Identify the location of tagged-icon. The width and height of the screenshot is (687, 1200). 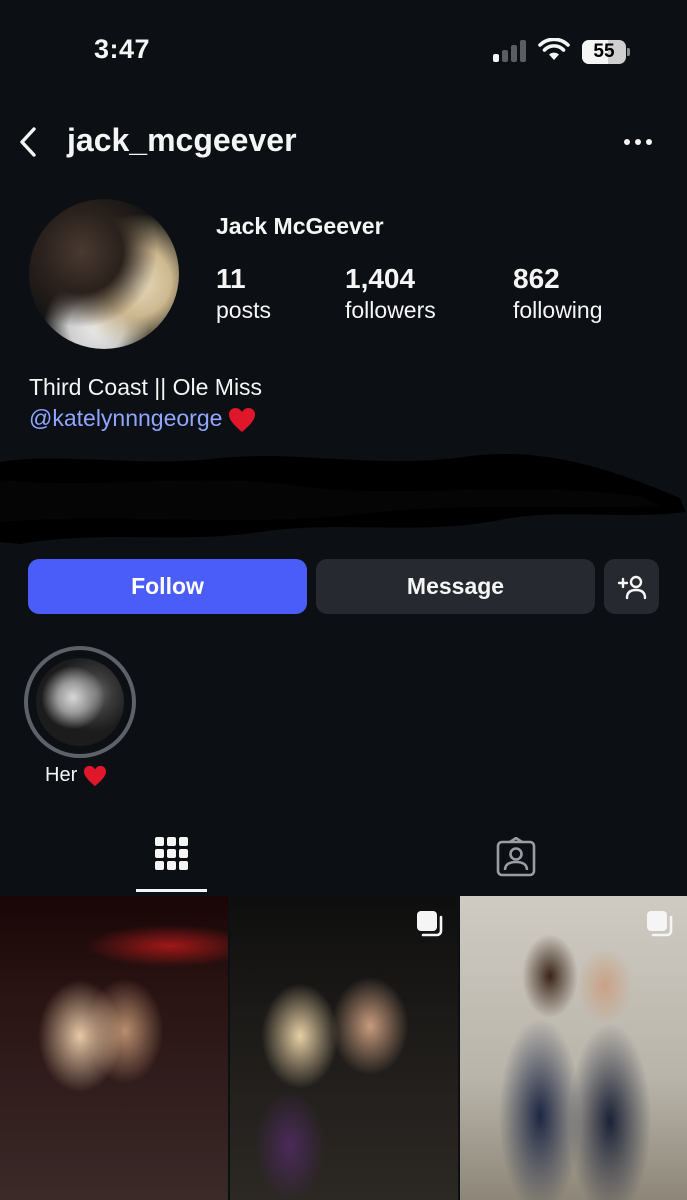
(516, 857).